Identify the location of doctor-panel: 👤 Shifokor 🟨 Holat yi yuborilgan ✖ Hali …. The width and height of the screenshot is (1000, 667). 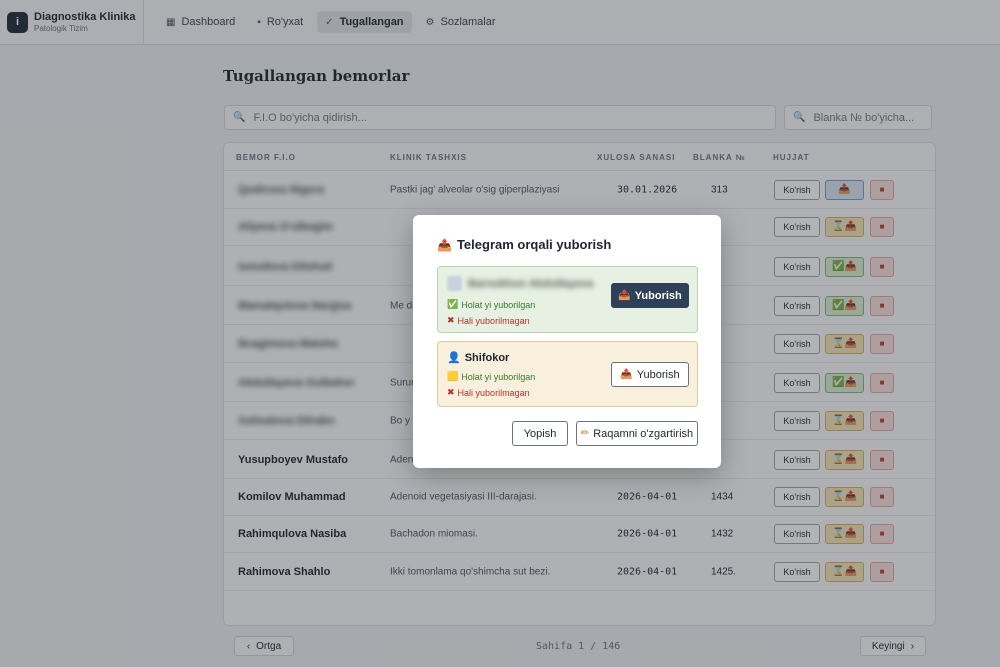
(567, 374).